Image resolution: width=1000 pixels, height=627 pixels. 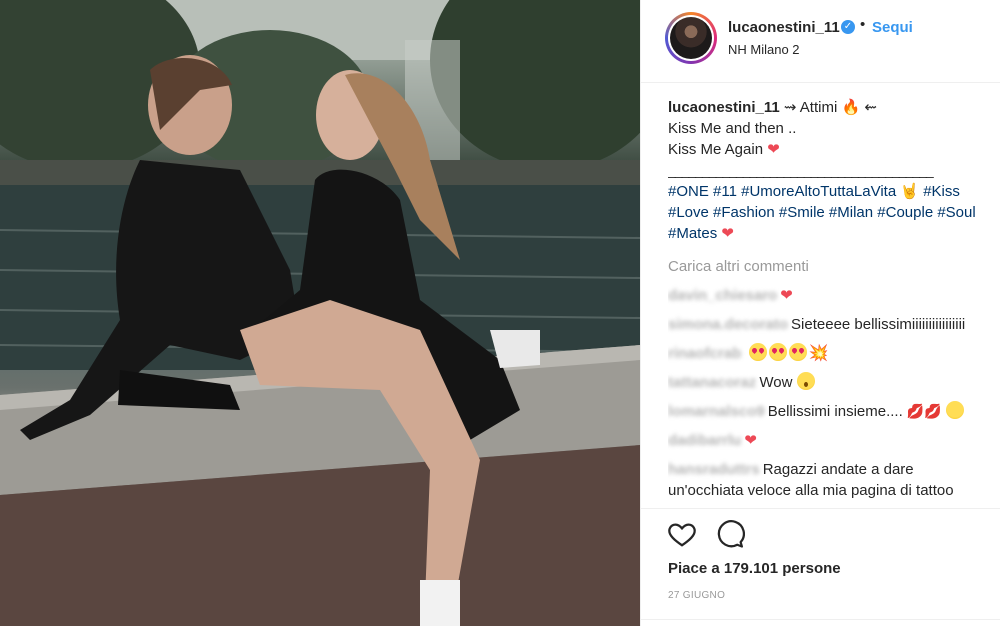 I want to click on comment-username: rinaofcrab, so click(x=704, y=353).